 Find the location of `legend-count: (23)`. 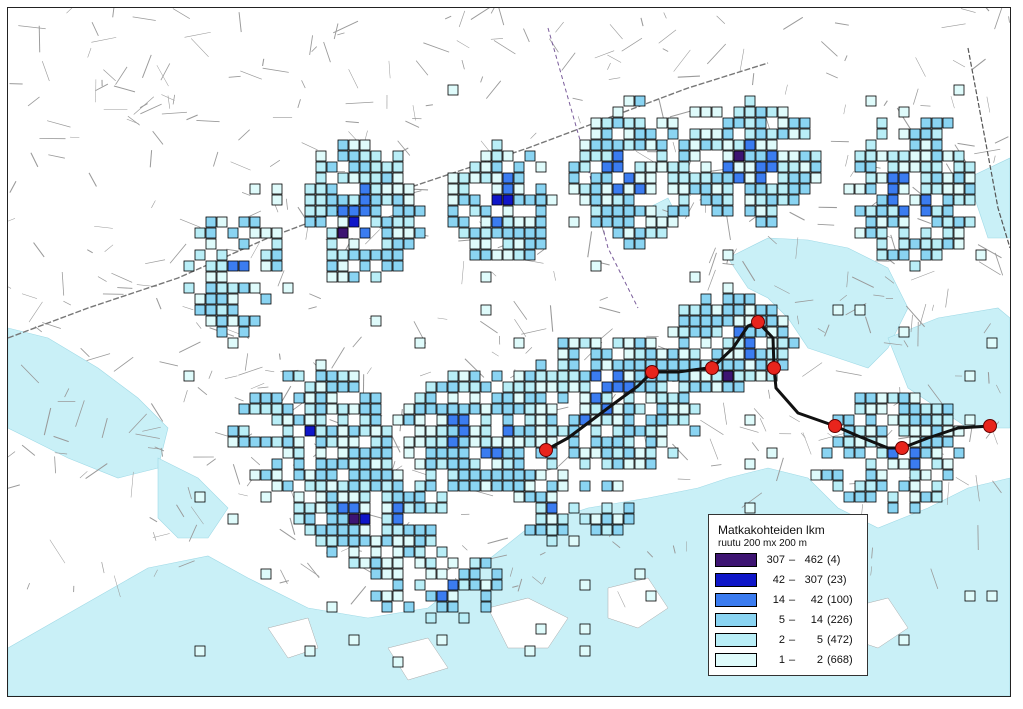

legend-count: (23) is located at coordinates (837, 580).